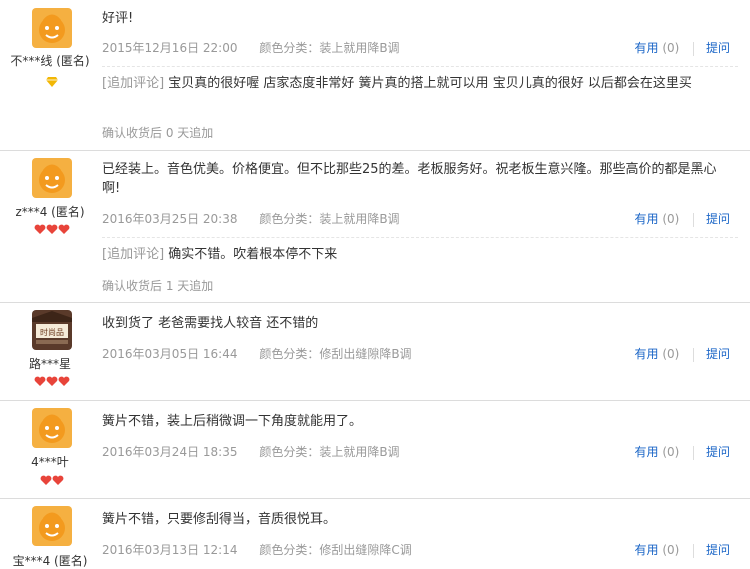  I want to click on review-content: 好评!, so click(118, 18).